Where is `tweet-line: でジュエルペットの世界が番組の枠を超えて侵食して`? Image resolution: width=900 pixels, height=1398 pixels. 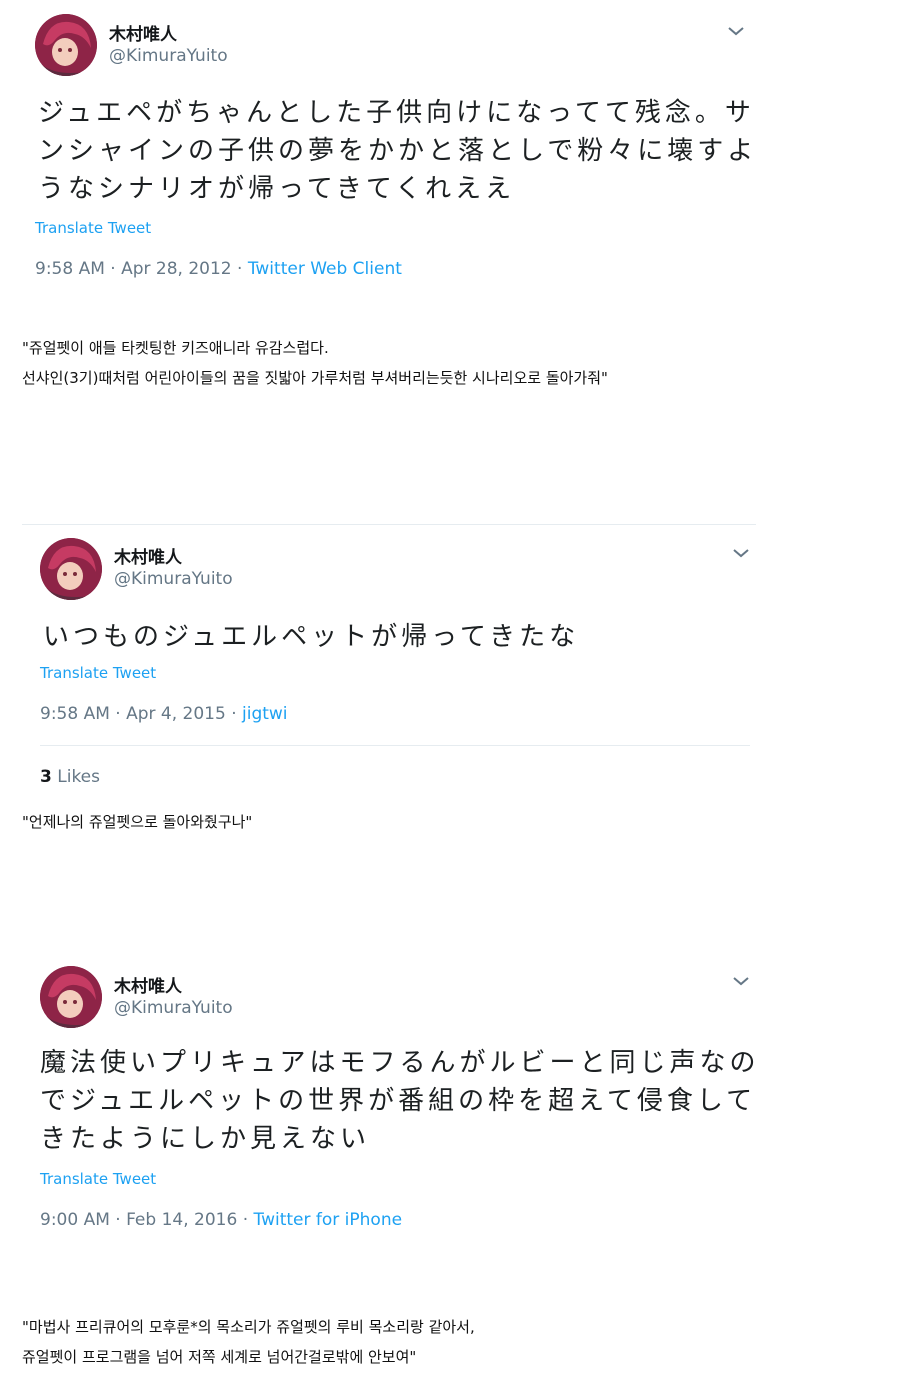
tweet-line: でジュエルペットの世界が番組の枠を超えて侵食して is located at coordinates (398, 1101).